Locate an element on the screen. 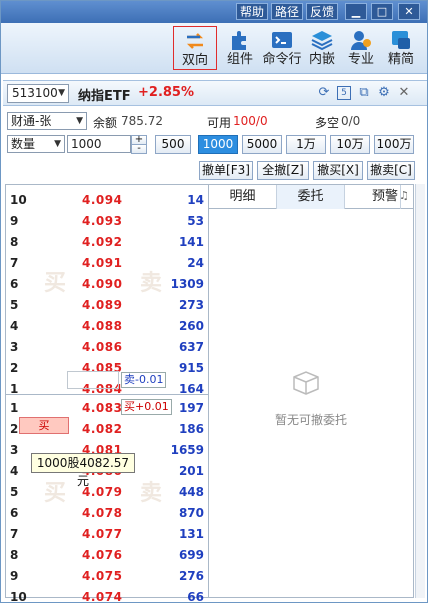 This screenshot has width=428, height=608. embed-button: 内嵌 is located at coordinates (322, 48).